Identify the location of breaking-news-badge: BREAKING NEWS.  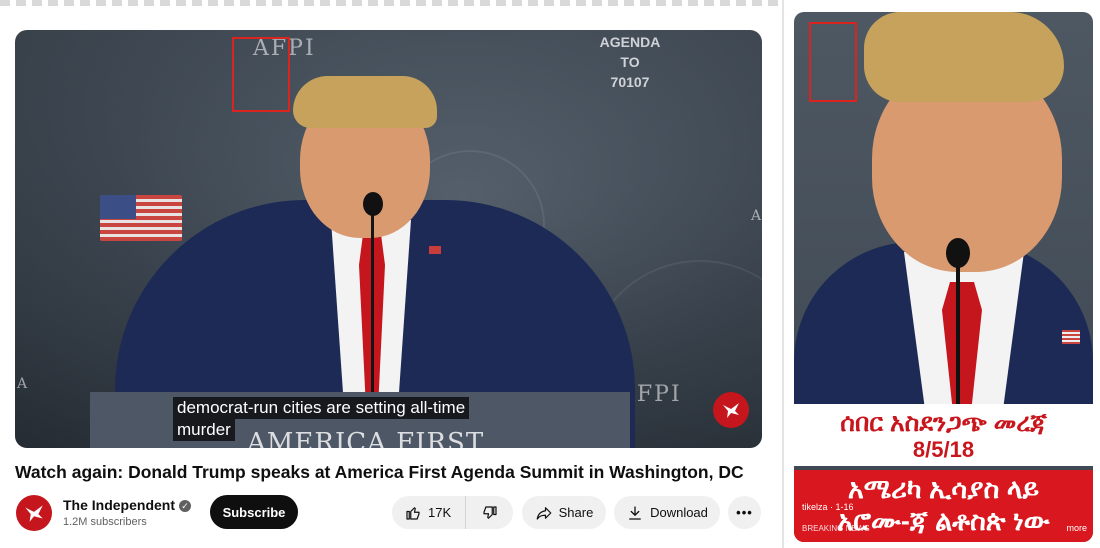
(836, 528).